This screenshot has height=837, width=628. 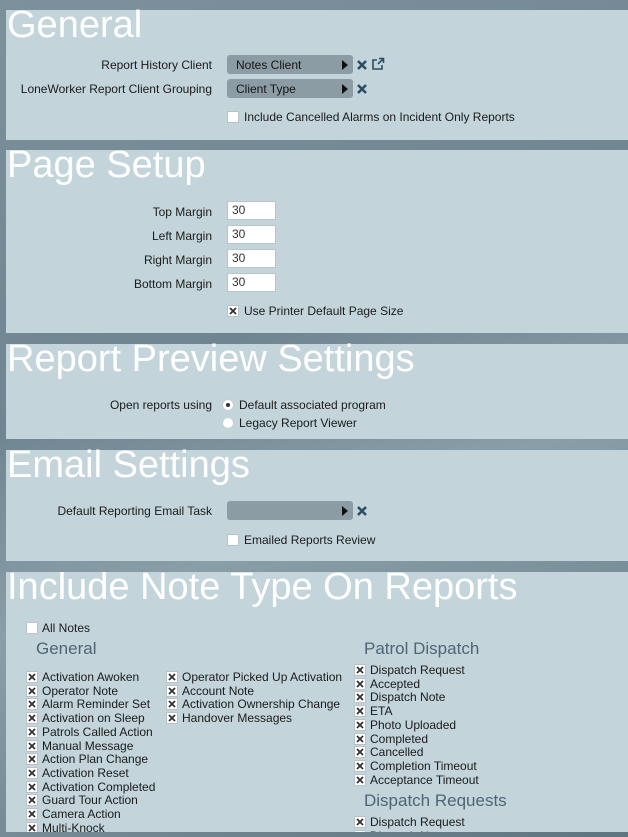 I want to click on note-type-label: Handover Messages, so click(x=237, y=718).